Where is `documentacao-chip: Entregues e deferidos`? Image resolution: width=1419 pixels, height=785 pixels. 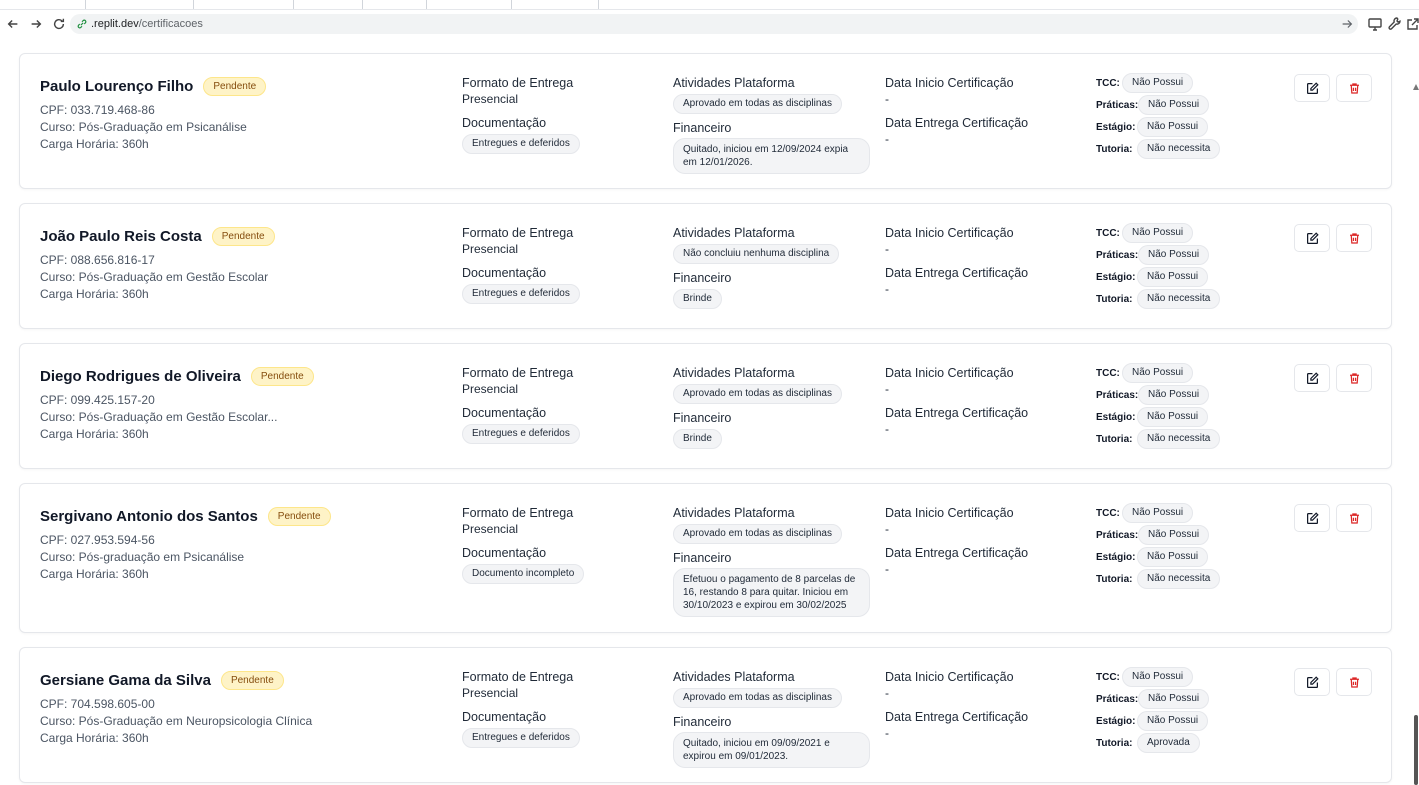 documentacao-chip: Entregues e deferidos is located at coordinates (521, 738).